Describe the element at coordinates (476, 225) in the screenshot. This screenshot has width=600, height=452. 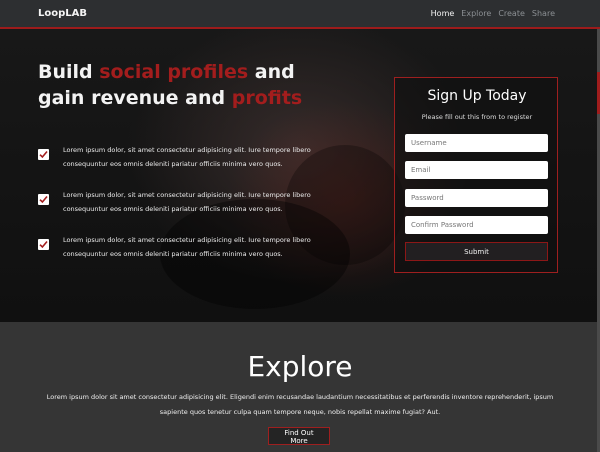
I see `confirm-password-input` at that location.